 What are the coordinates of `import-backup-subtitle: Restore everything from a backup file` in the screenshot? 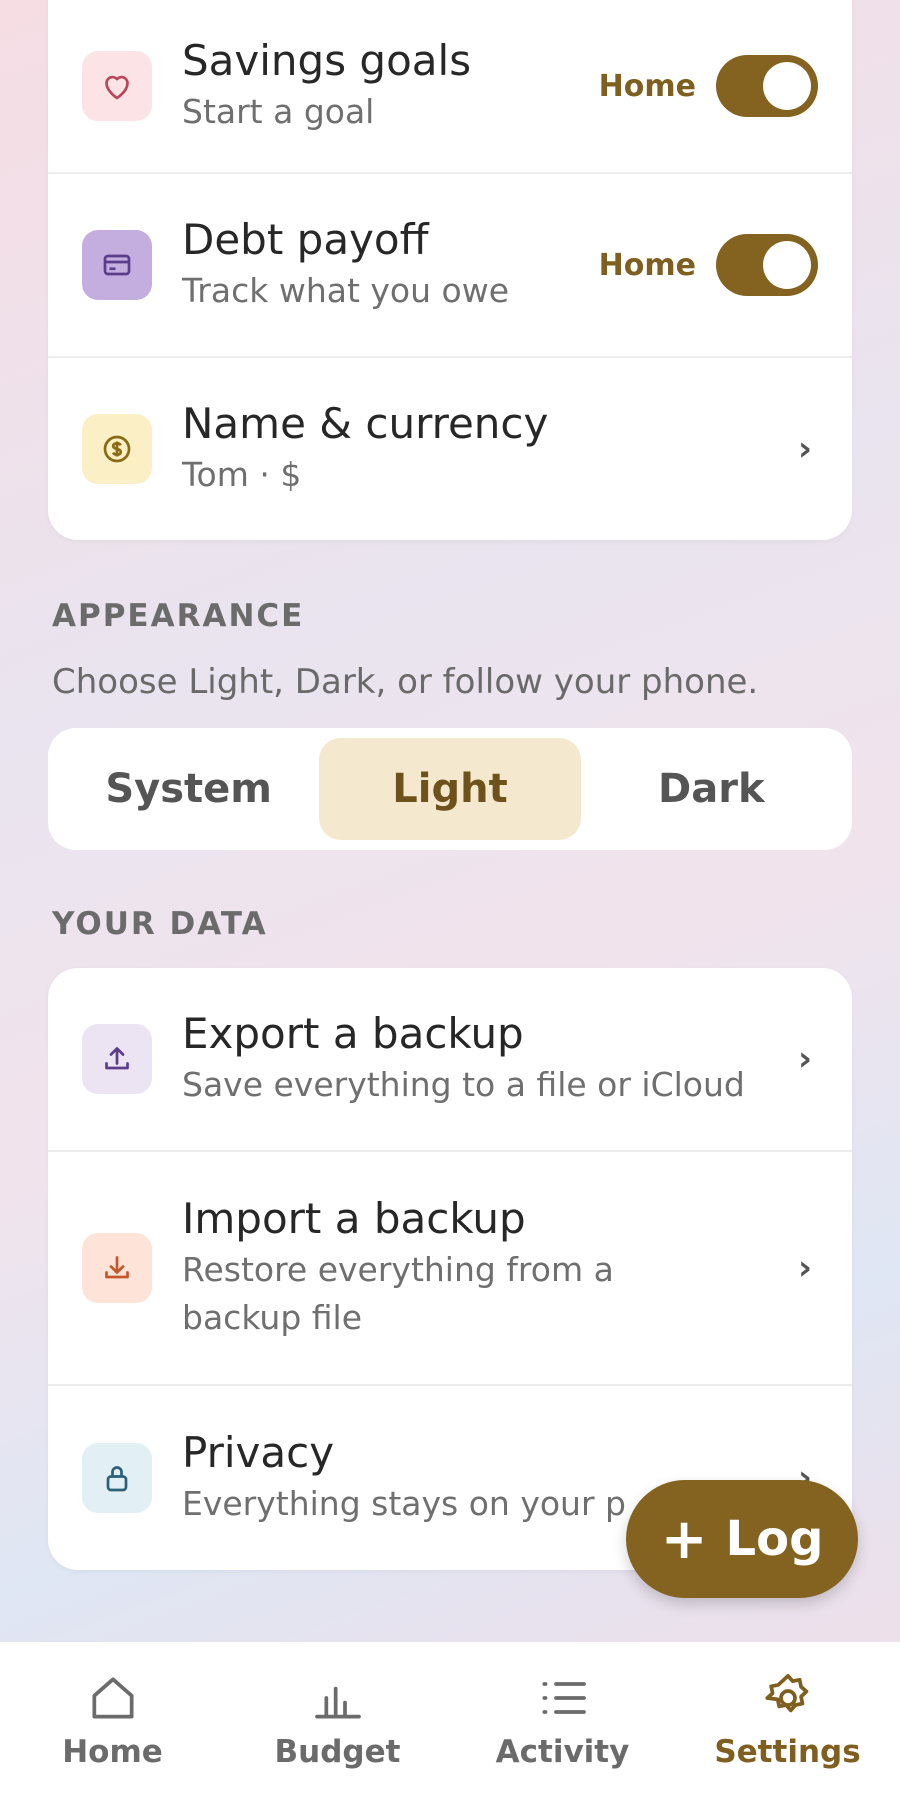 It's located at (398, 1294).